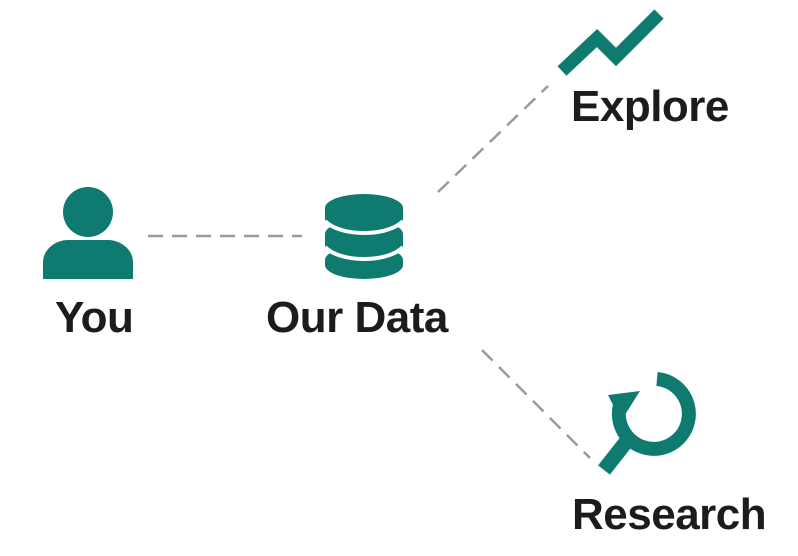 The width and height of the screenshot is (798, 556). I want to click on database-icon, so click(364, 236).